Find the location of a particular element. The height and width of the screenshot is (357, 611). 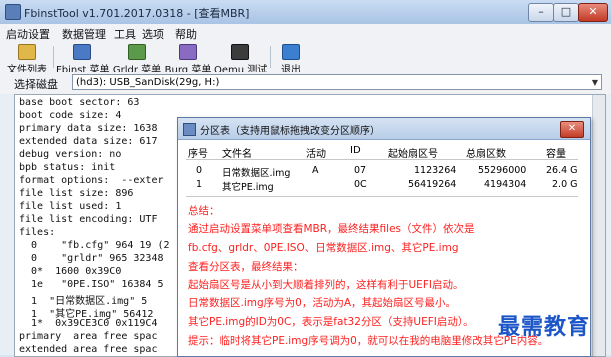

row0-filename: 日常数据区.img is located at coordinates (256, 172).